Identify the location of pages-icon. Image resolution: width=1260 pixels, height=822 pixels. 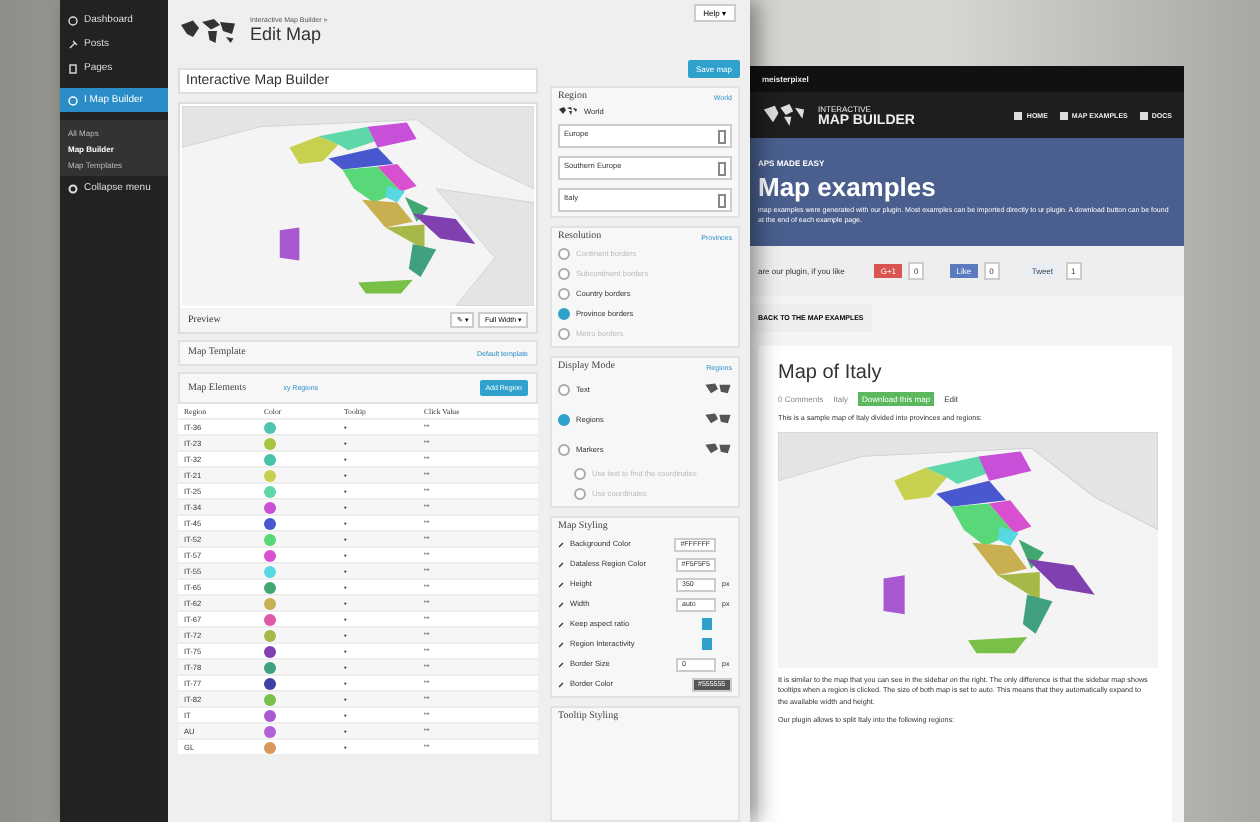
(73, 68).